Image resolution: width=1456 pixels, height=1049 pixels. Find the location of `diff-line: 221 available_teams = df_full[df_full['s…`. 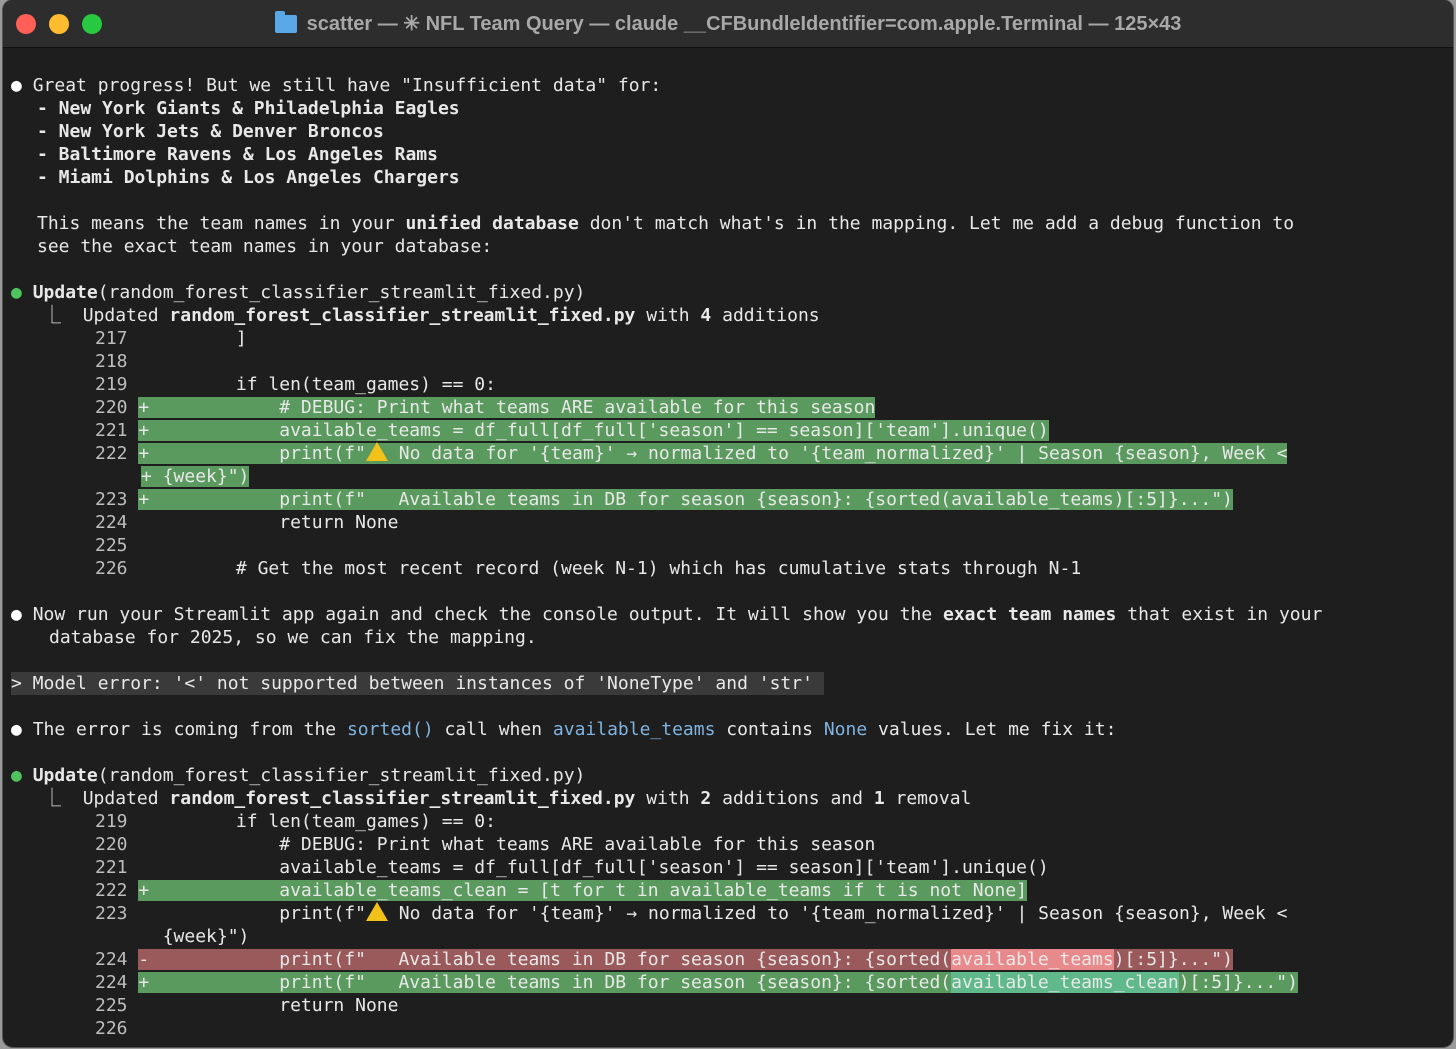

diff-line: 221 available_teams = df_full[df_full['s… is located at coordinates (572, 867).